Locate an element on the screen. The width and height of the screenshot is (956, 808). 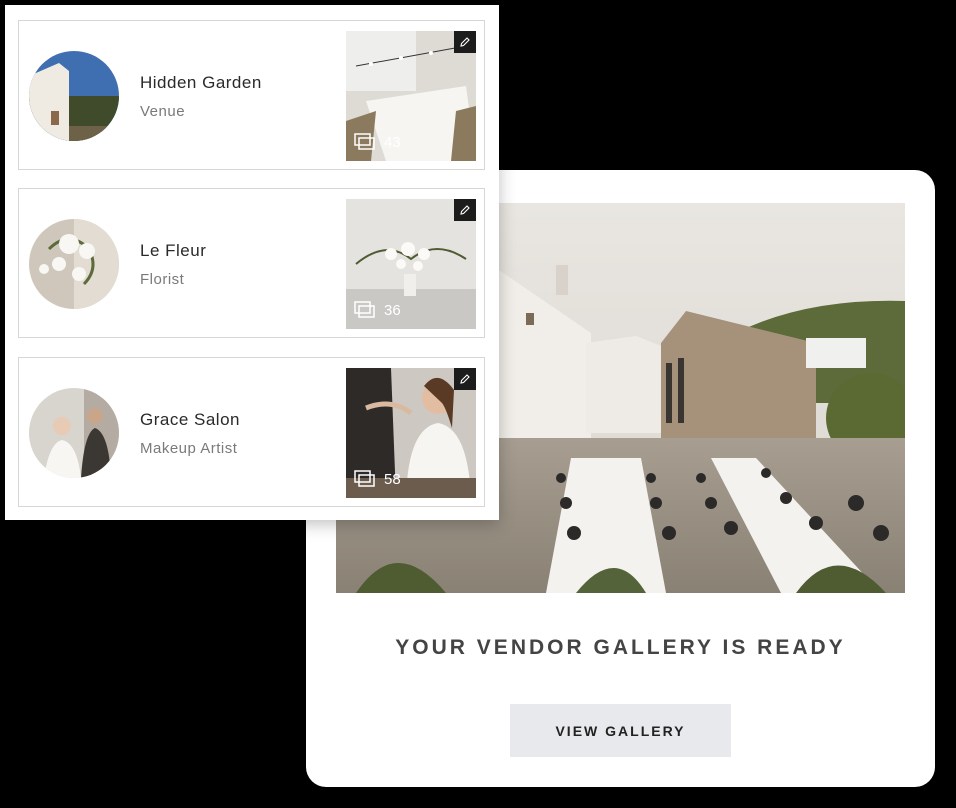
view-gallery-button: VIEW GALLERY is located at coordinates (620, 730).